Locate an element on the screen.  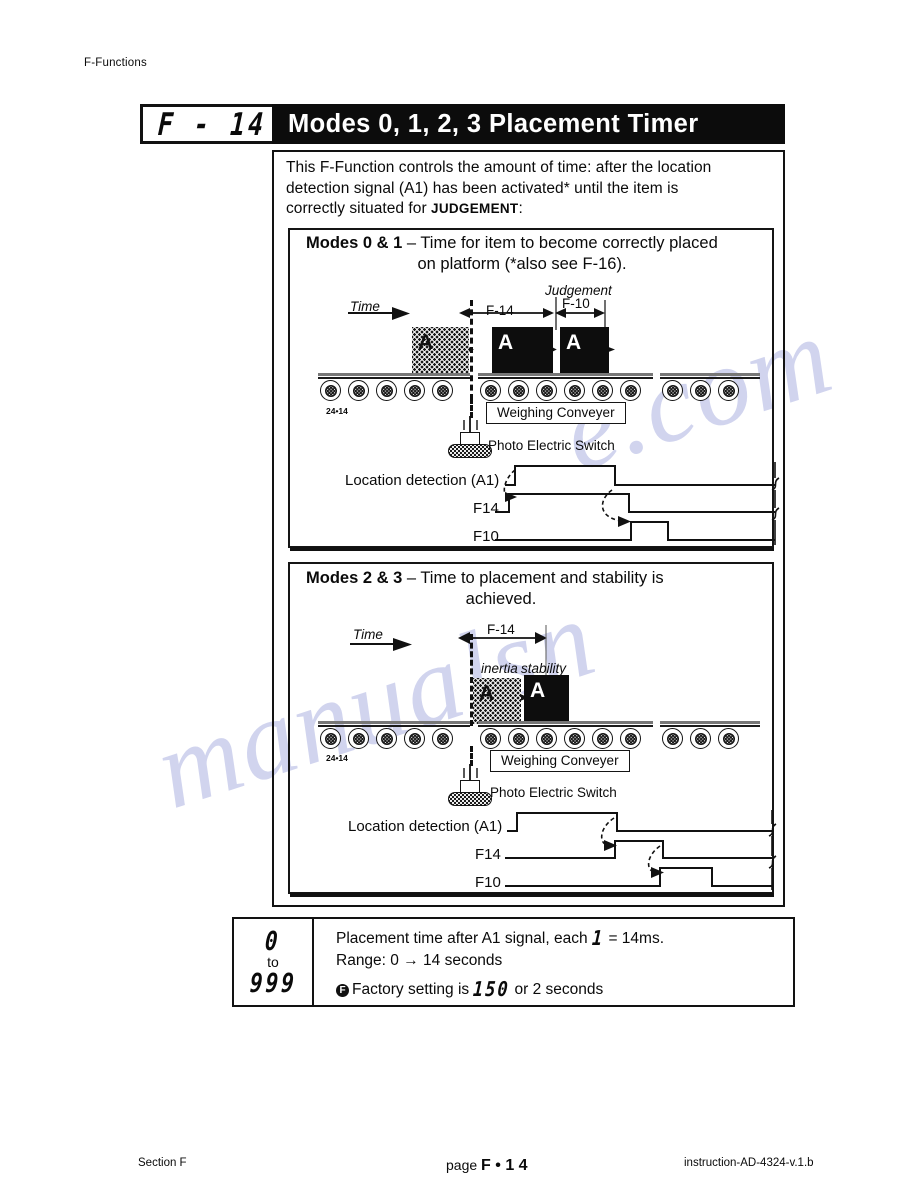
range-line-3: F Factory setting is 150 or 2 seconds is located at coordinates (564, 989).